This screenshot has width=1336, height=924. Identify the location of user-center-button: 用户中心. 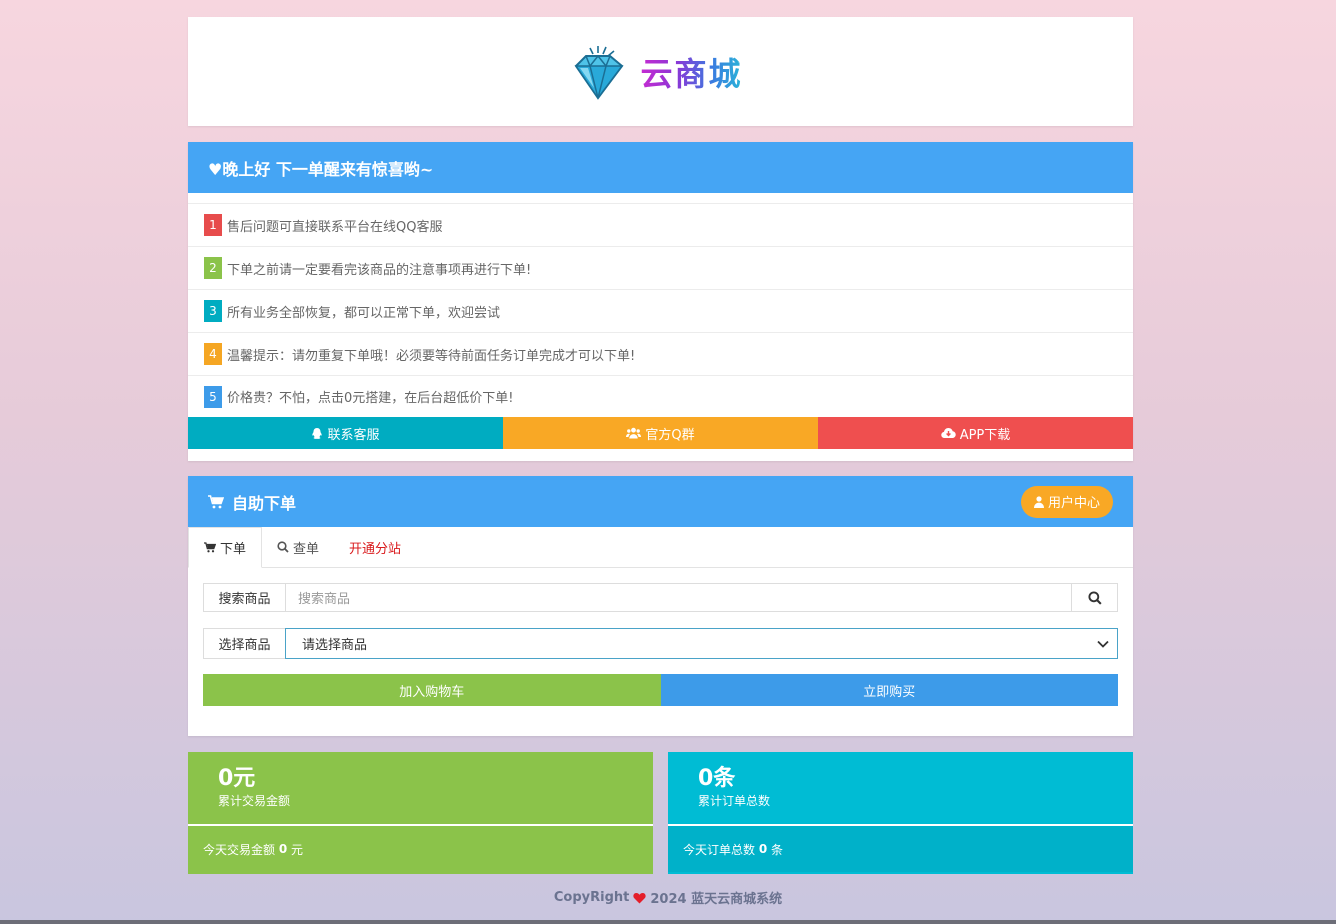
(1066, 501).